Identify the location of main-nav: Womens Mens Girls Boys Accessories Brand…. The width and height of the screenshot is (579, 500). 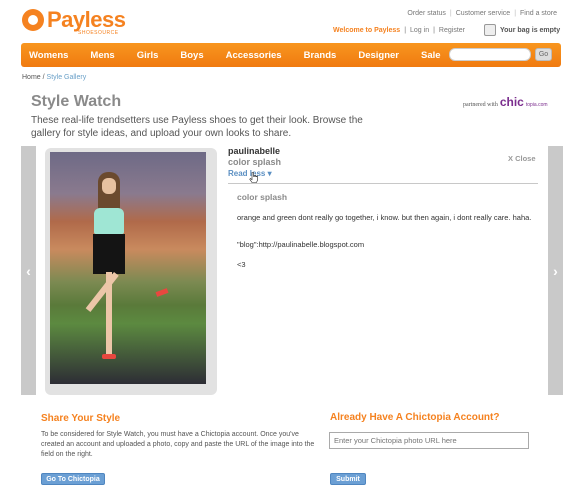
(291, 55).